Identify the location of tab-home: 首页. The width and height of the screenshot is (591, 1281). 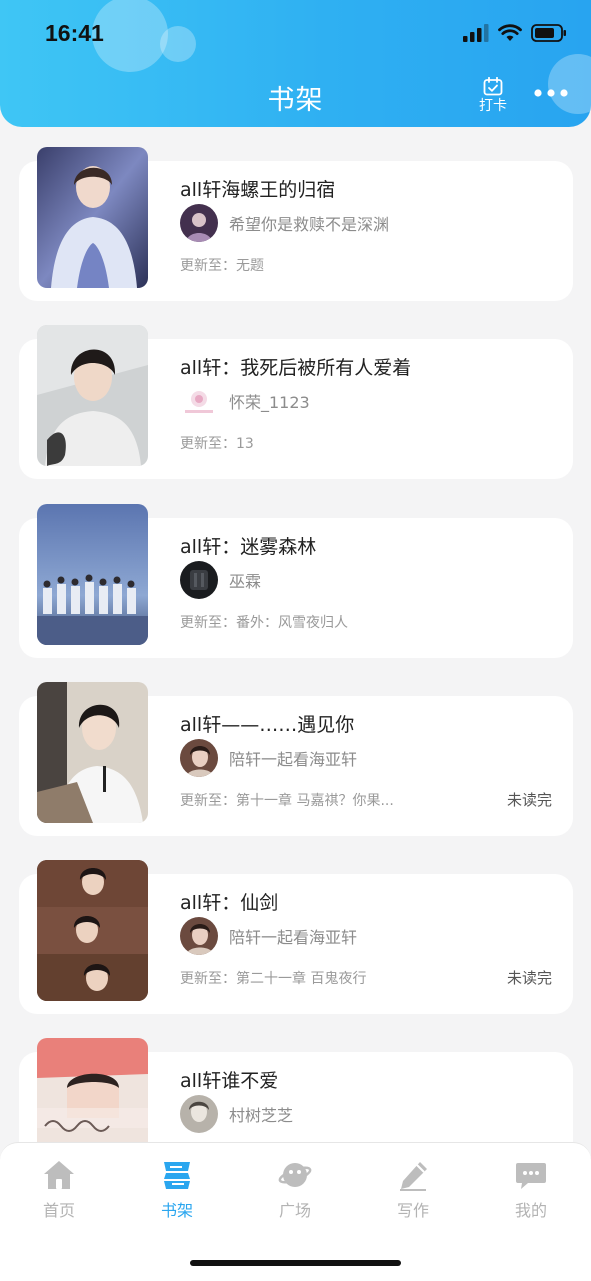
(59, 1190).